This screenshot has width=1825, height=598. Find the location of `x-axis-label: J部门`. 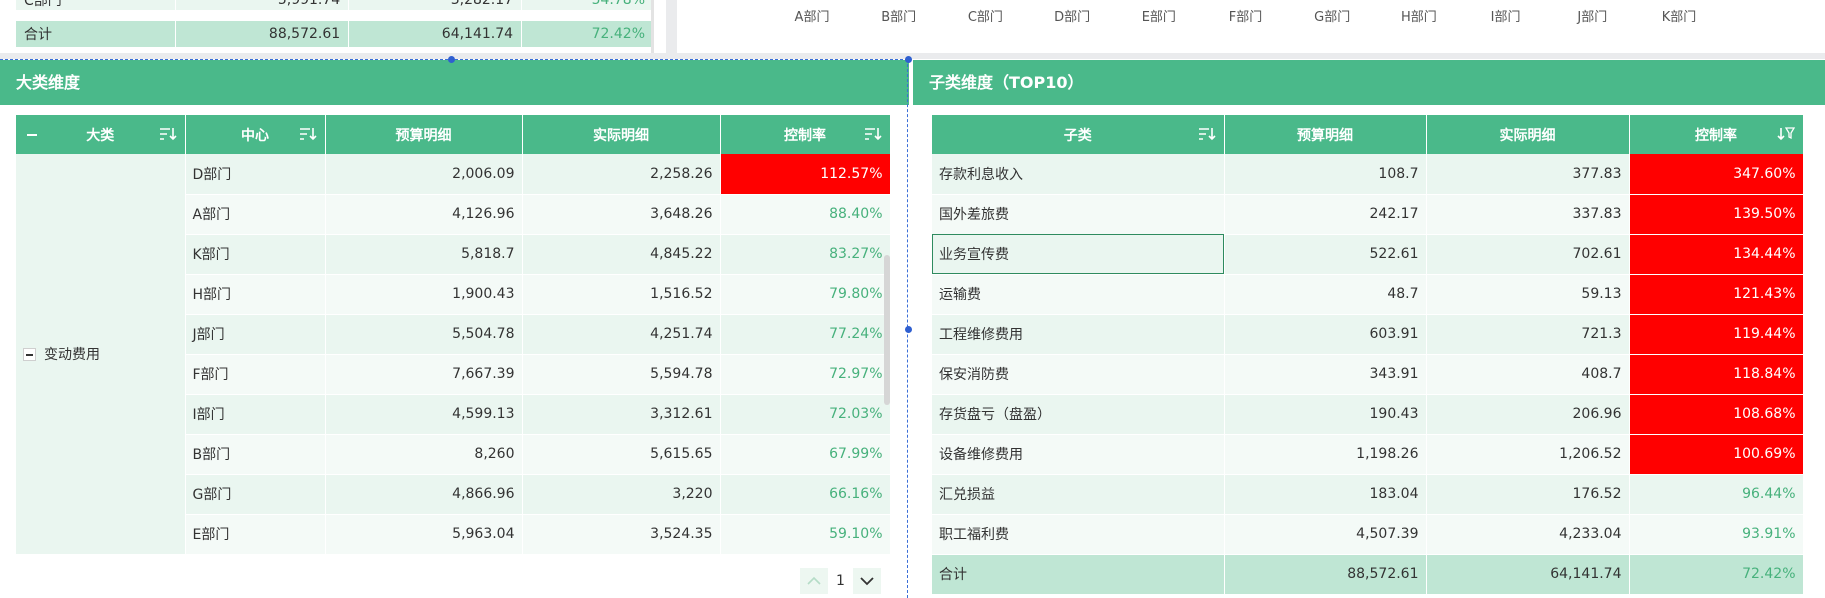

x-axis-label: J部门 is located at coordinates (1592, 17).